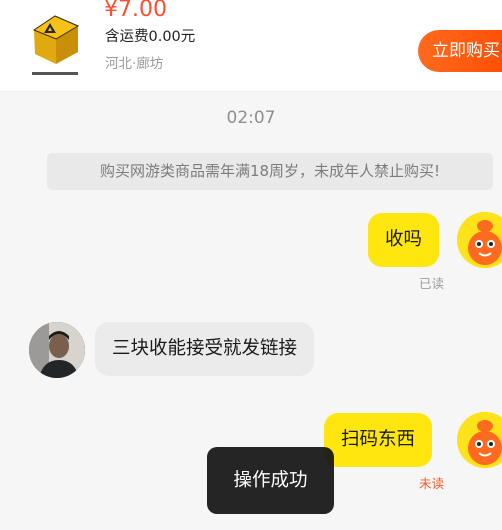 The width and height of the screenshot is (502, 530). I want to click on contact-avatar, so click(57, 350).